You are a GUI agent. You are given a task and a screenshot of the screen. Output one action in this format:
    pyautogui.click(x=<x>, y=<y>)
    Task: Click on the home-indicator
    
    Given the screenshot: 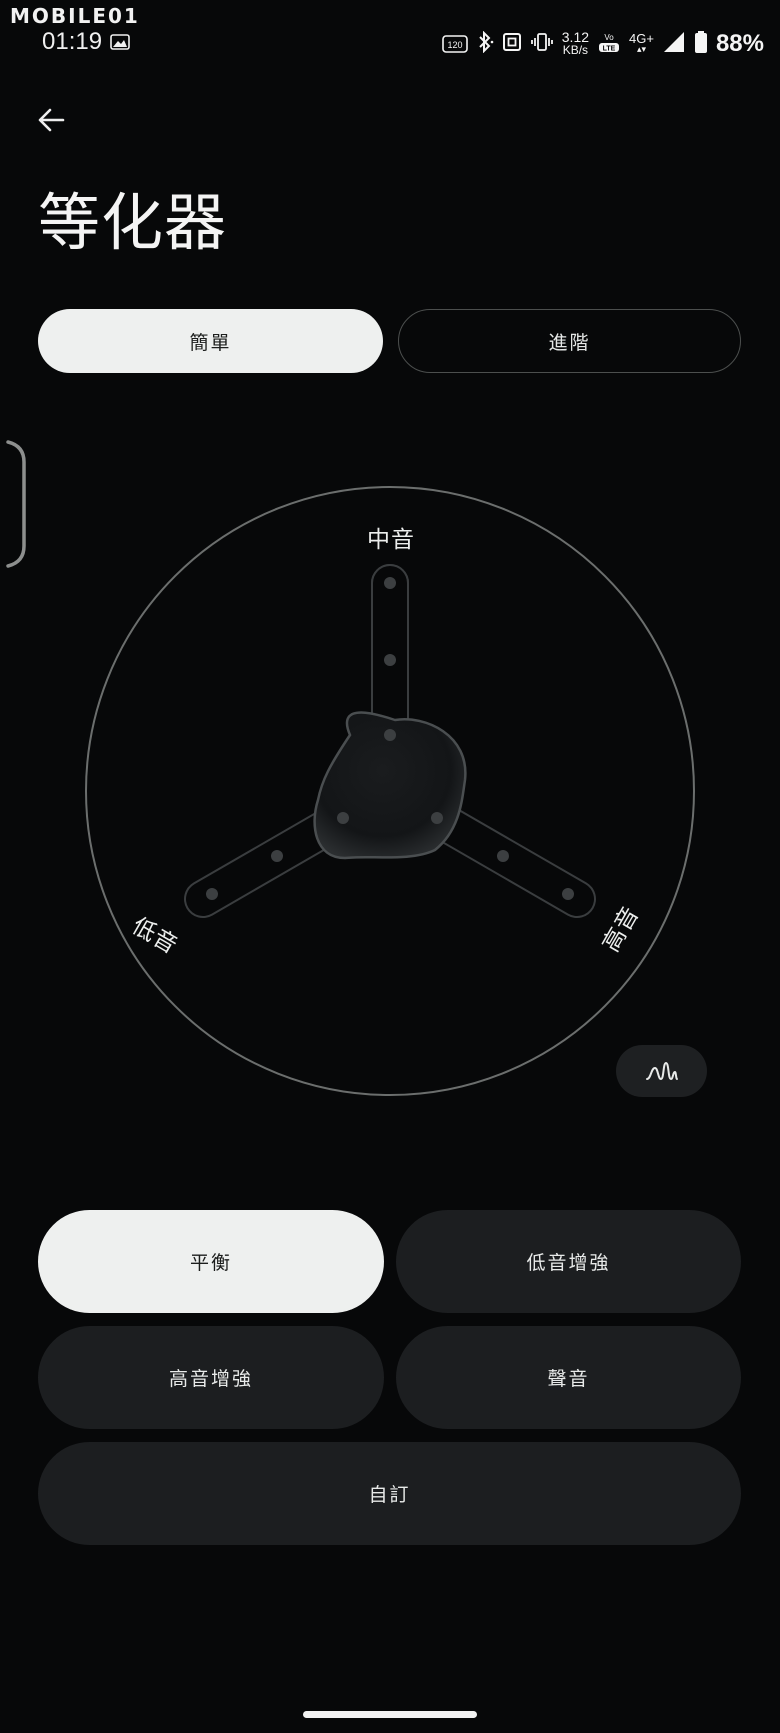 What is the action you would take?
    pyautogui.click(x=390, y=1714)
    